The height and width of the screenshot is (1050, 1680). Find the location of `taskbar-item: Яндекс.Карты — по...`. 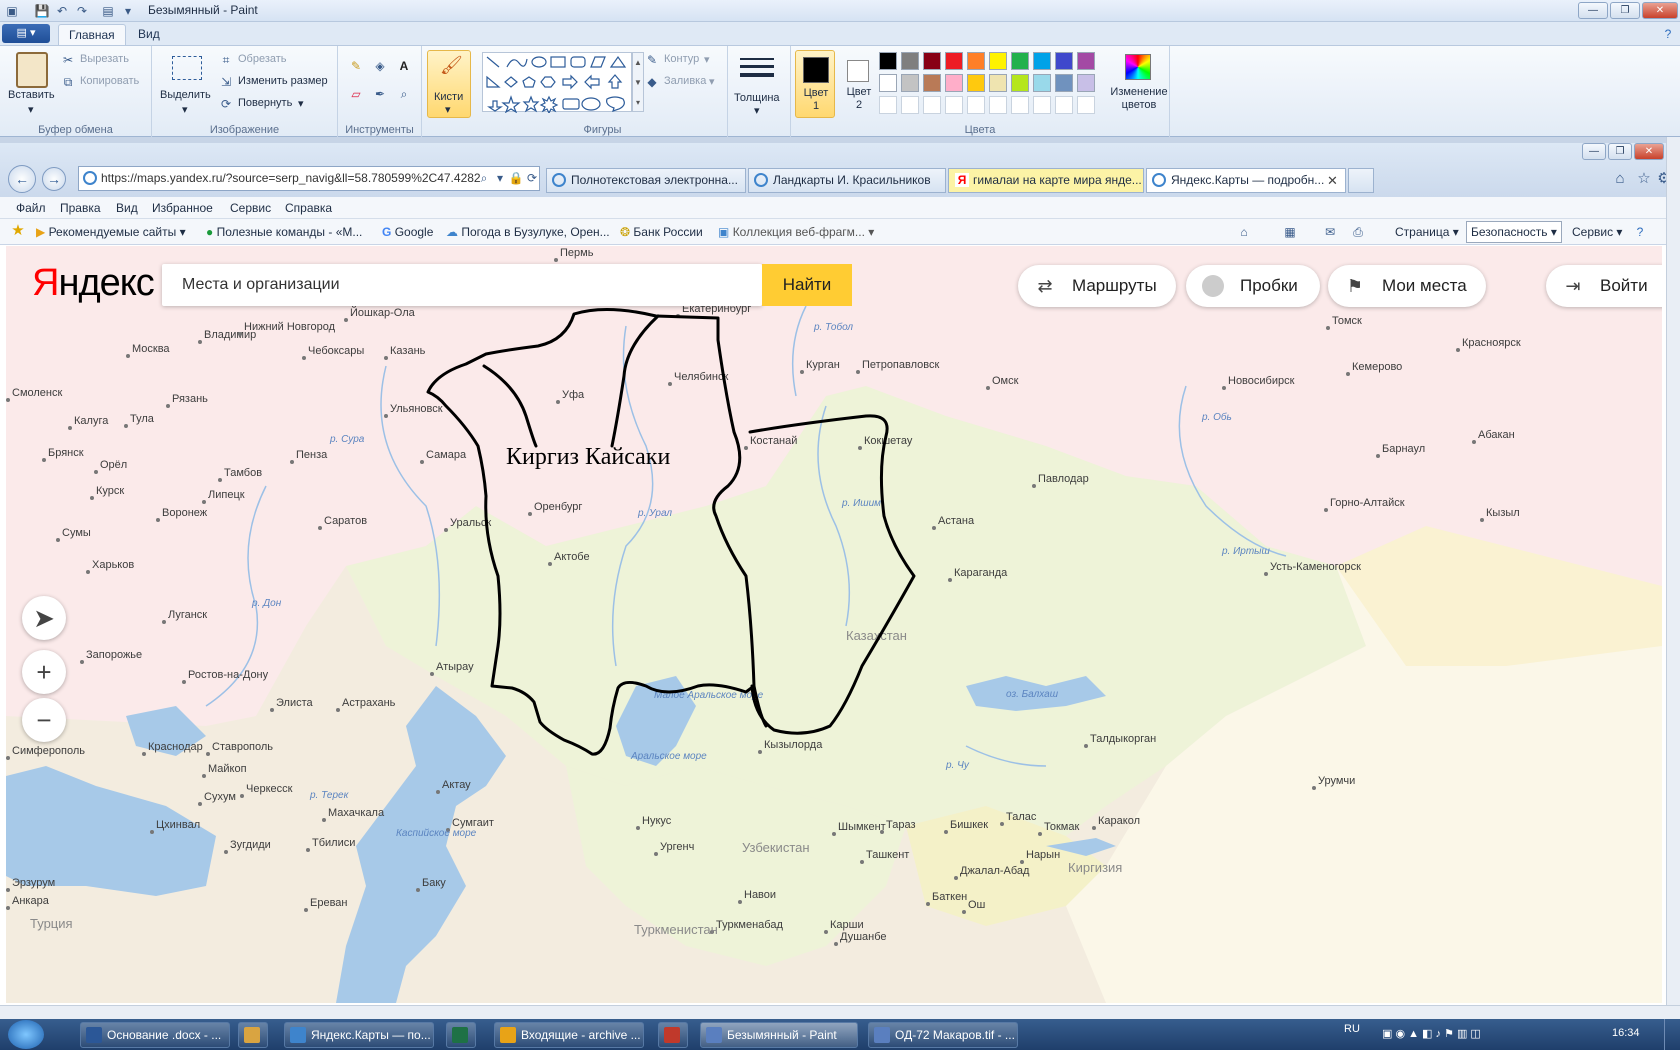

taskbar-item: Яндекс.Карты — по... is located at coordinates (359, 1035).